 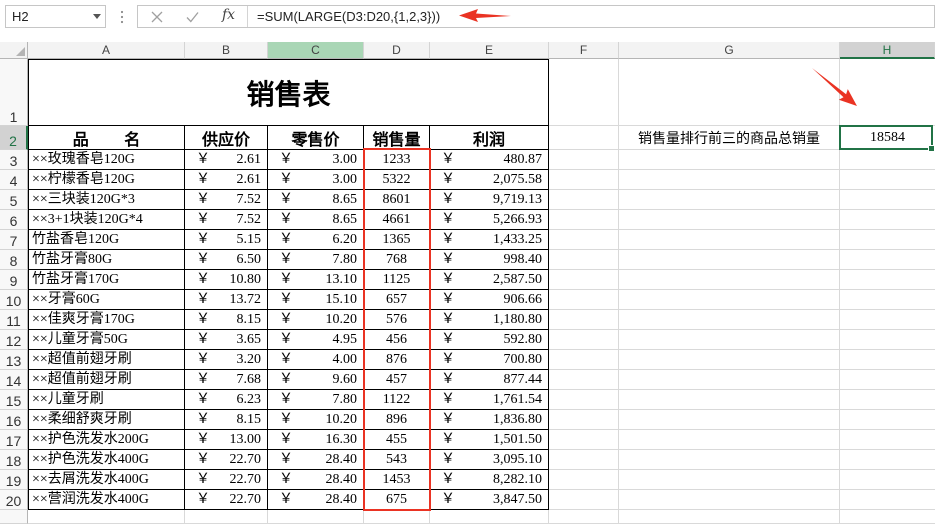 What do you see at coordinates (14, 360) in the screenshot?
I see `row-header-13: 13` at bounding box center [14, 360].